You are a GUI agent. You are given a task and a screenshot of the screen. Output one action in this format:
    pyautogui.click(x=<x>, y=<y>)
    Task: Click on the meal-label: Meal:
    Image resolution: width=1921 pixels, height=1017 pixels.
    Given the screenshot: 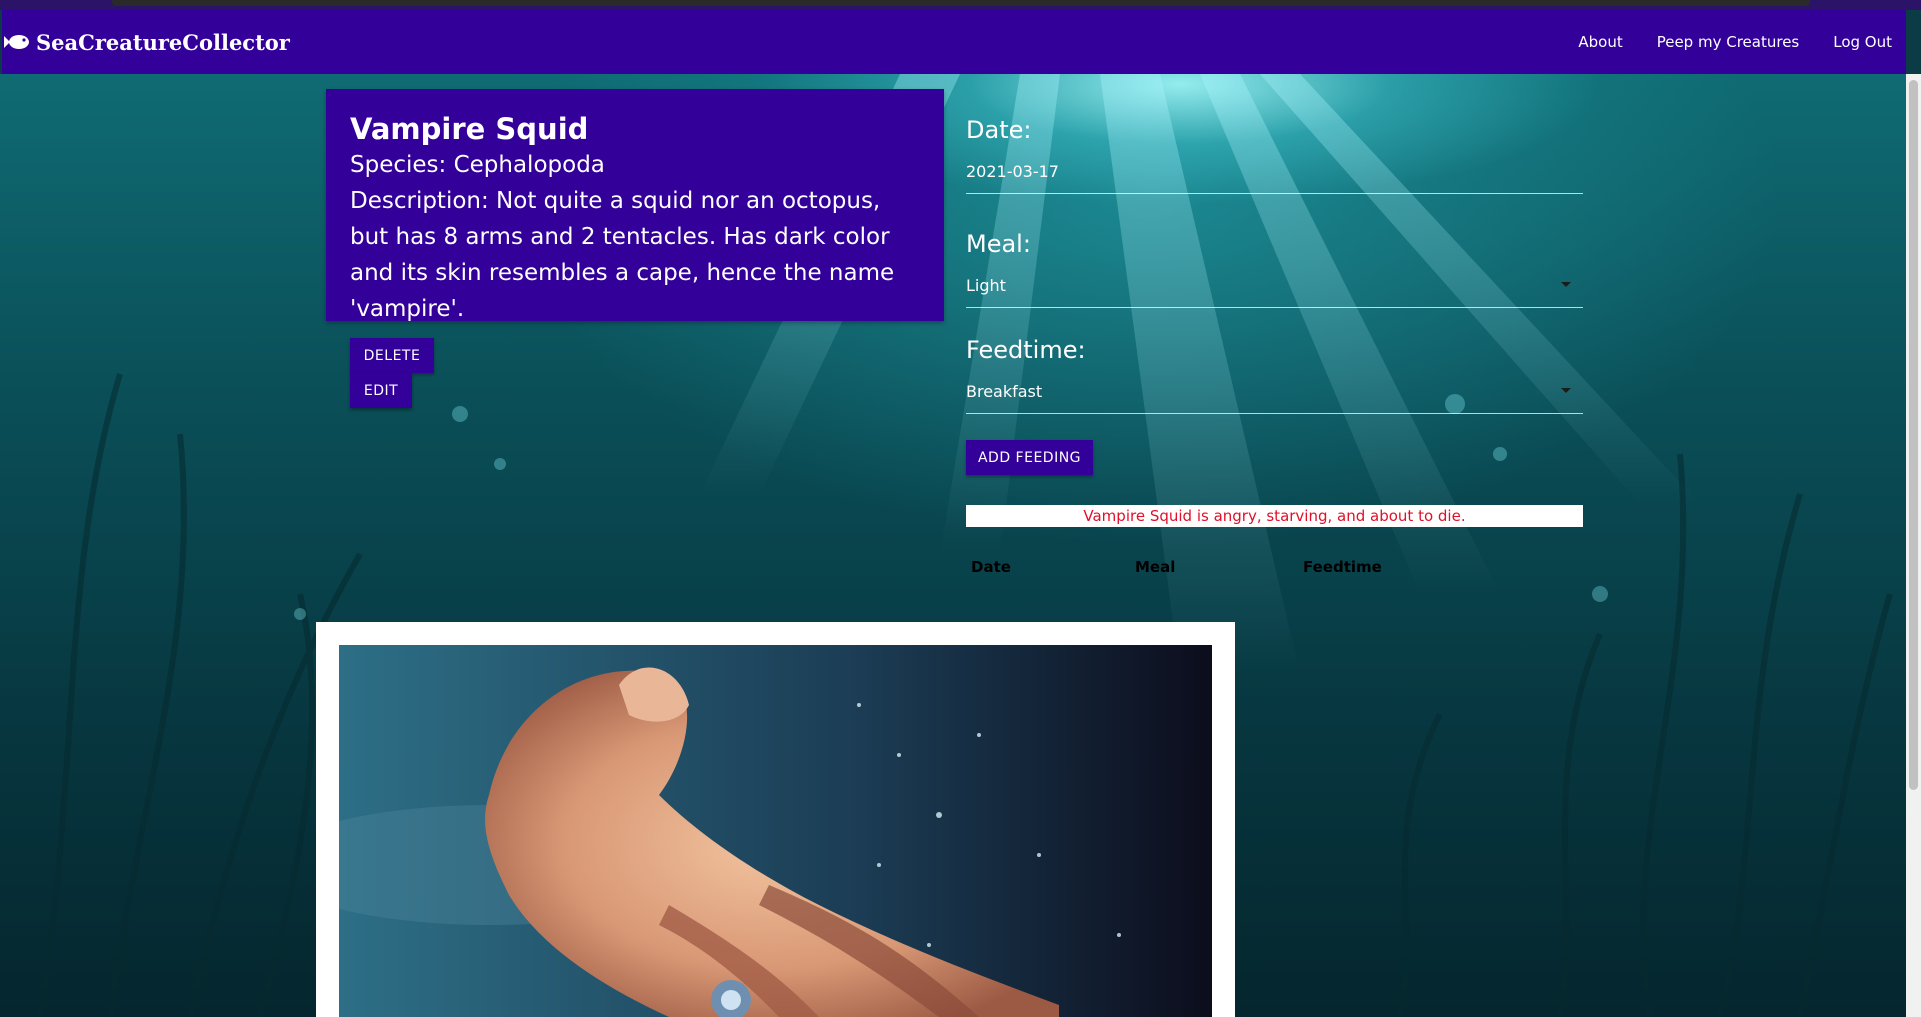 What is the action you would take?
    pyautogui.click(x=998, y=244)
    